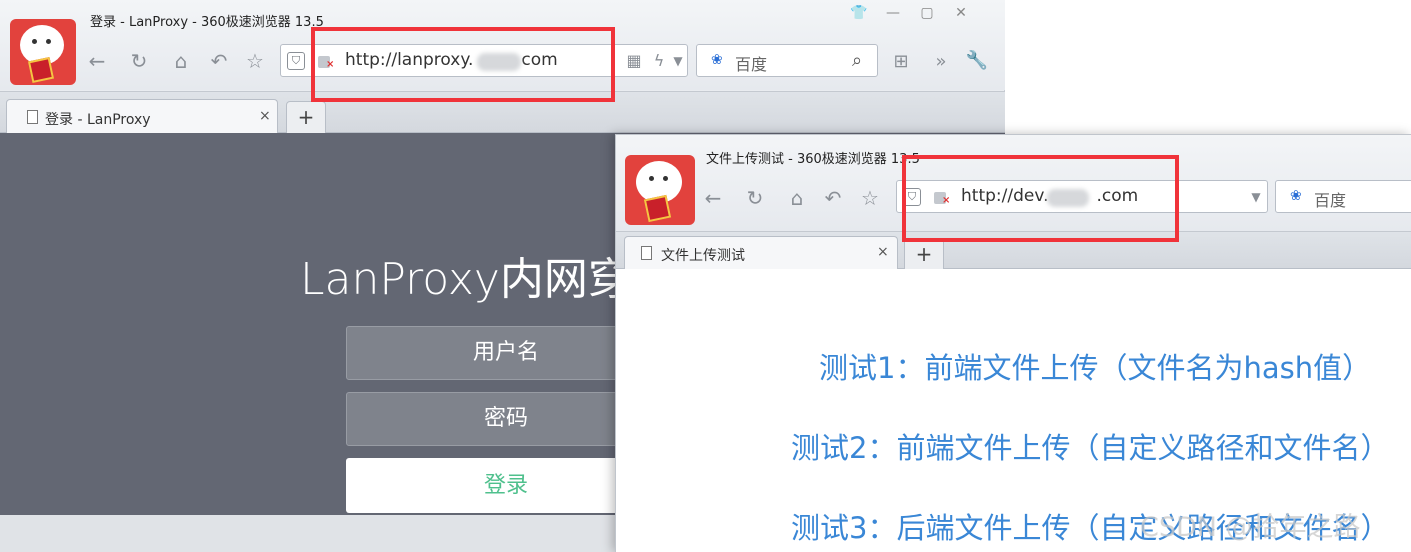 This screenshot has width=1411, height=552. I want to click on more-icon: », so click(941, 62).